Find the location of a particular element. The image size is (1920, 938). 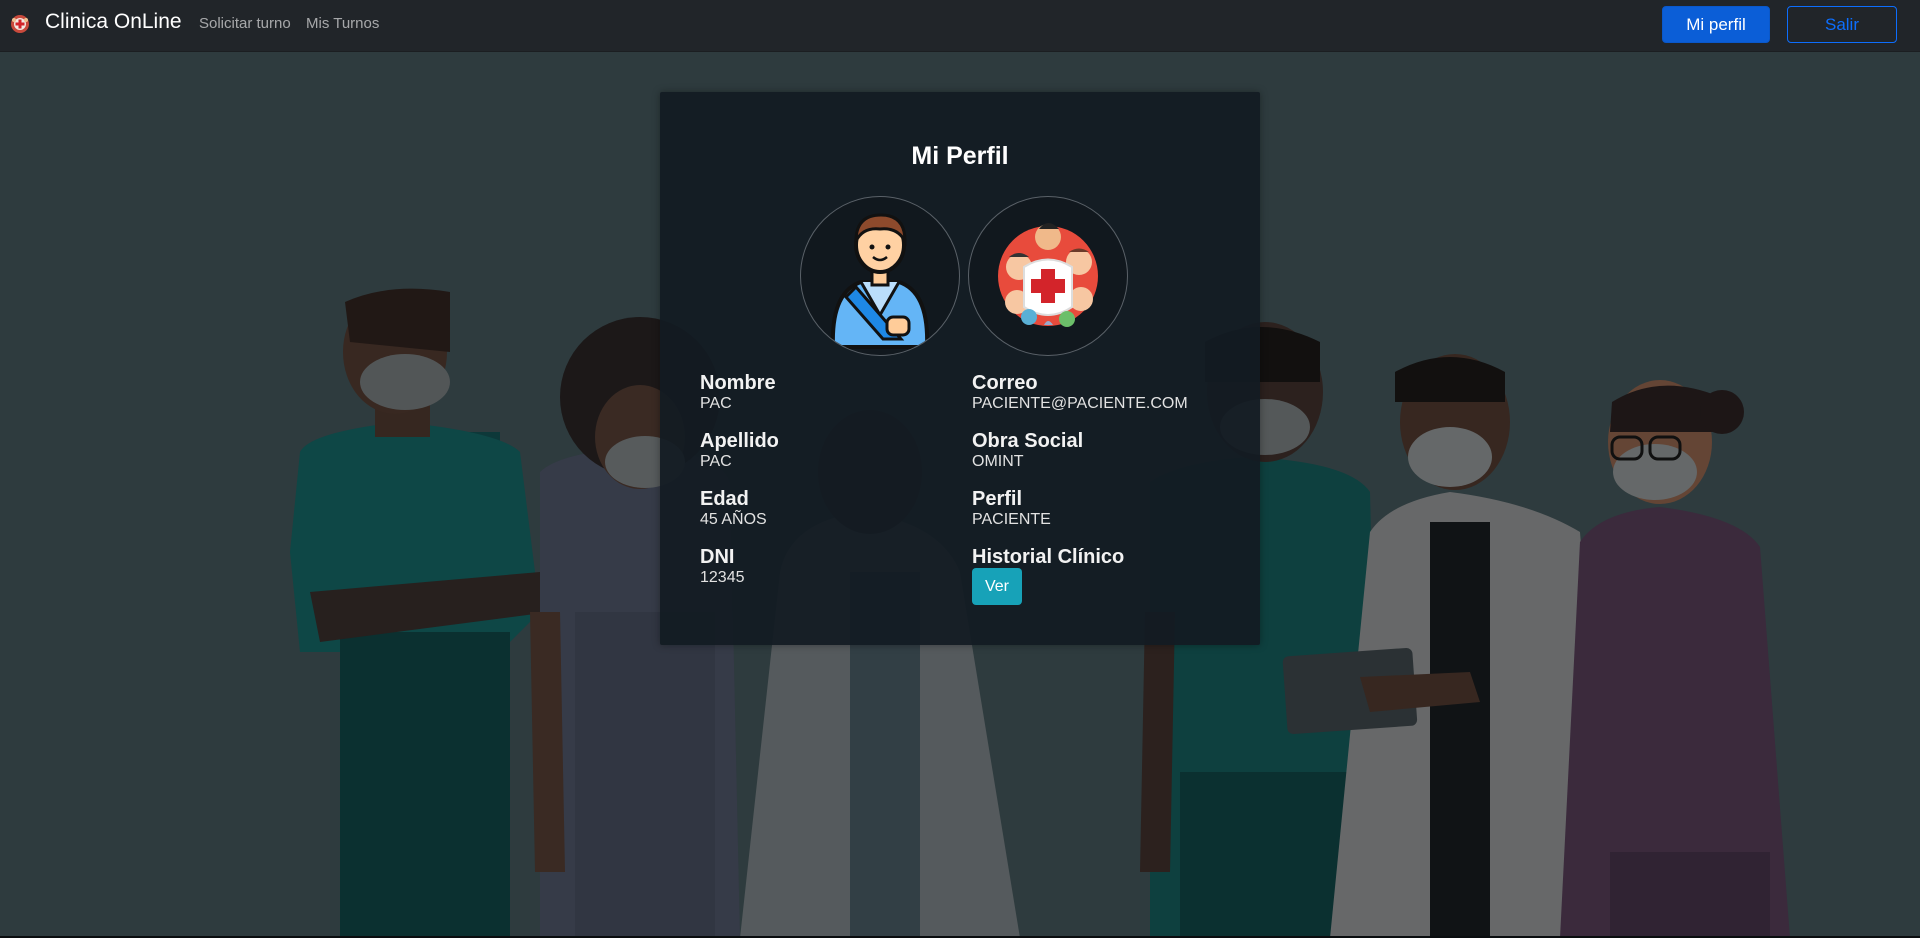

dni-label: DNI is located at coordinates (717, 557).